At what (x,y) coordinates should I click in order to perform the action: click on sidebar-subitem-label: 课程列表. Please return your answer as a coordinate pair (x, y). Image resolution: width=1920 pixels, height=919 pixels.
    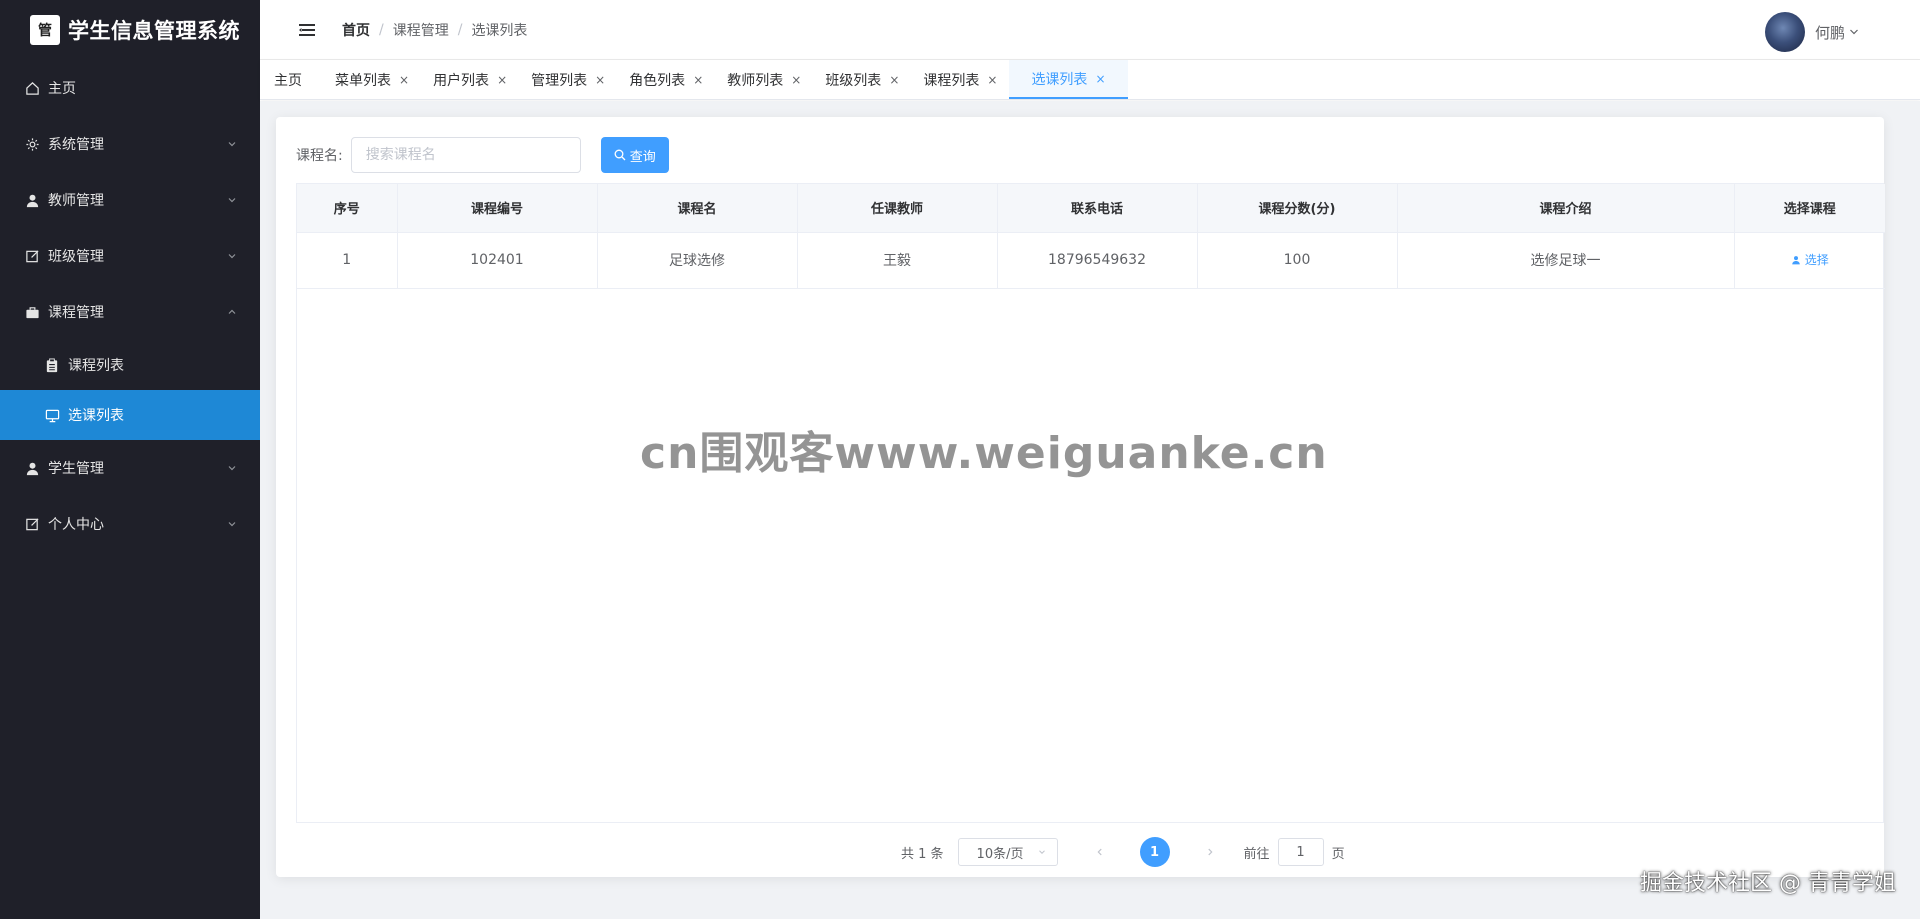
    Looking at the image, I should click on (96, 366).